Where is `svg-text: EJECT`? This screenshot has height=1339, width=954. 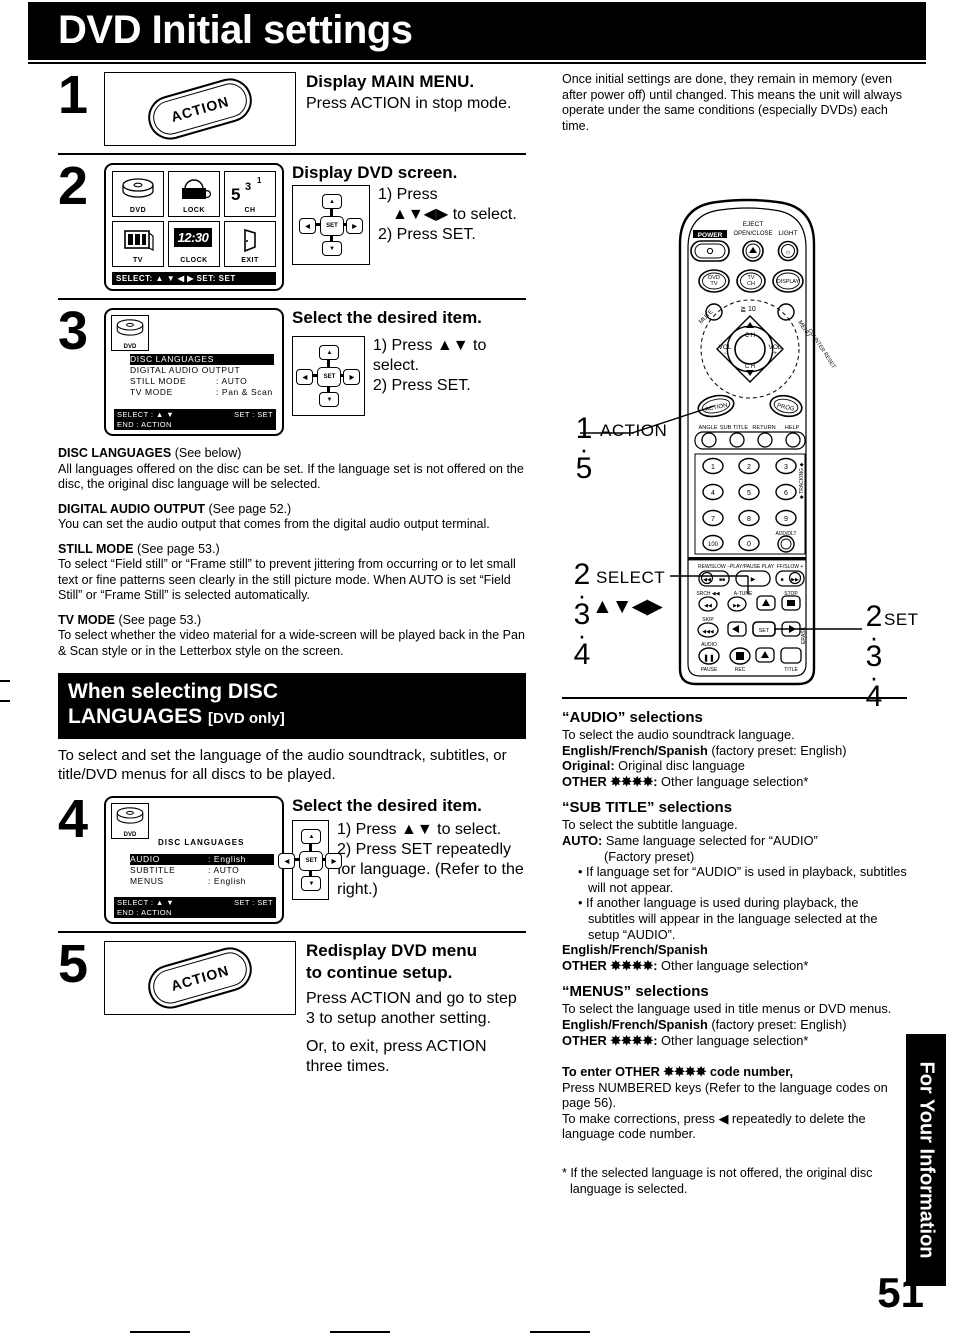 svg-text: EJECT is located at coordinates (753, 224).